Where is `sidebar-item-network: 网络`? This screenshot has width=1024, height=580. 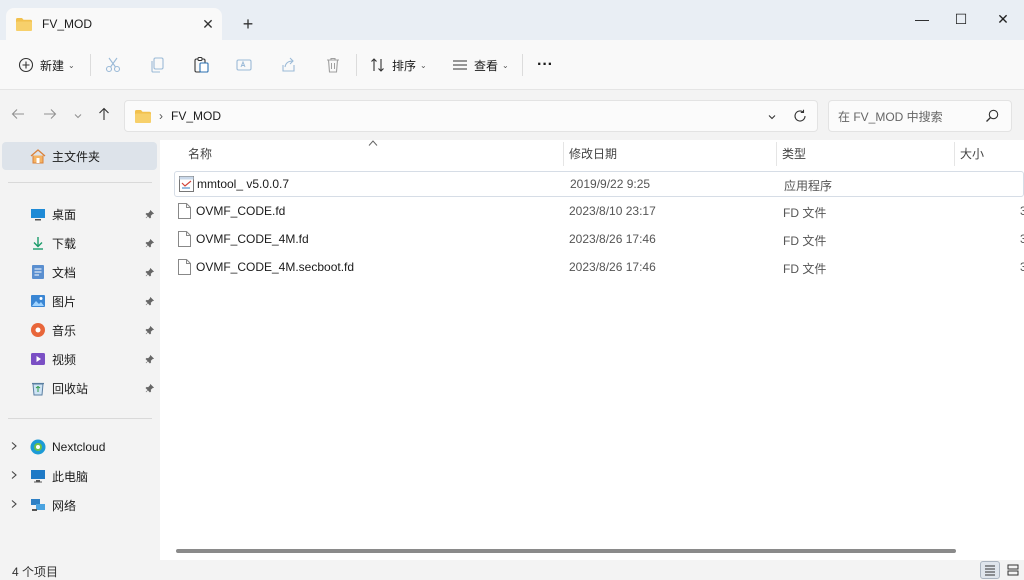
sidebar-item-network: 网络 is located at coordinates (80, 505).